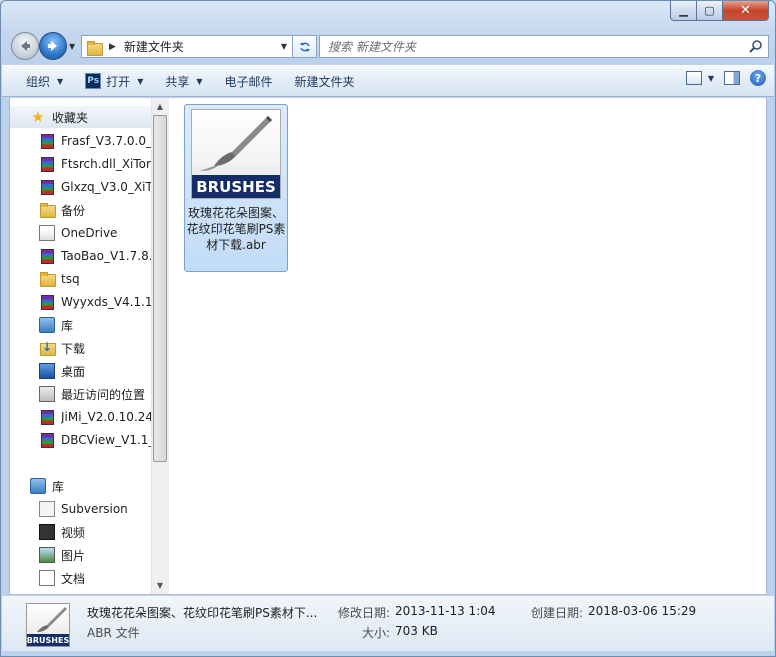  I want to click on nav-item-favorite: Wyyxds_V4.1.1., so click(80, 302).